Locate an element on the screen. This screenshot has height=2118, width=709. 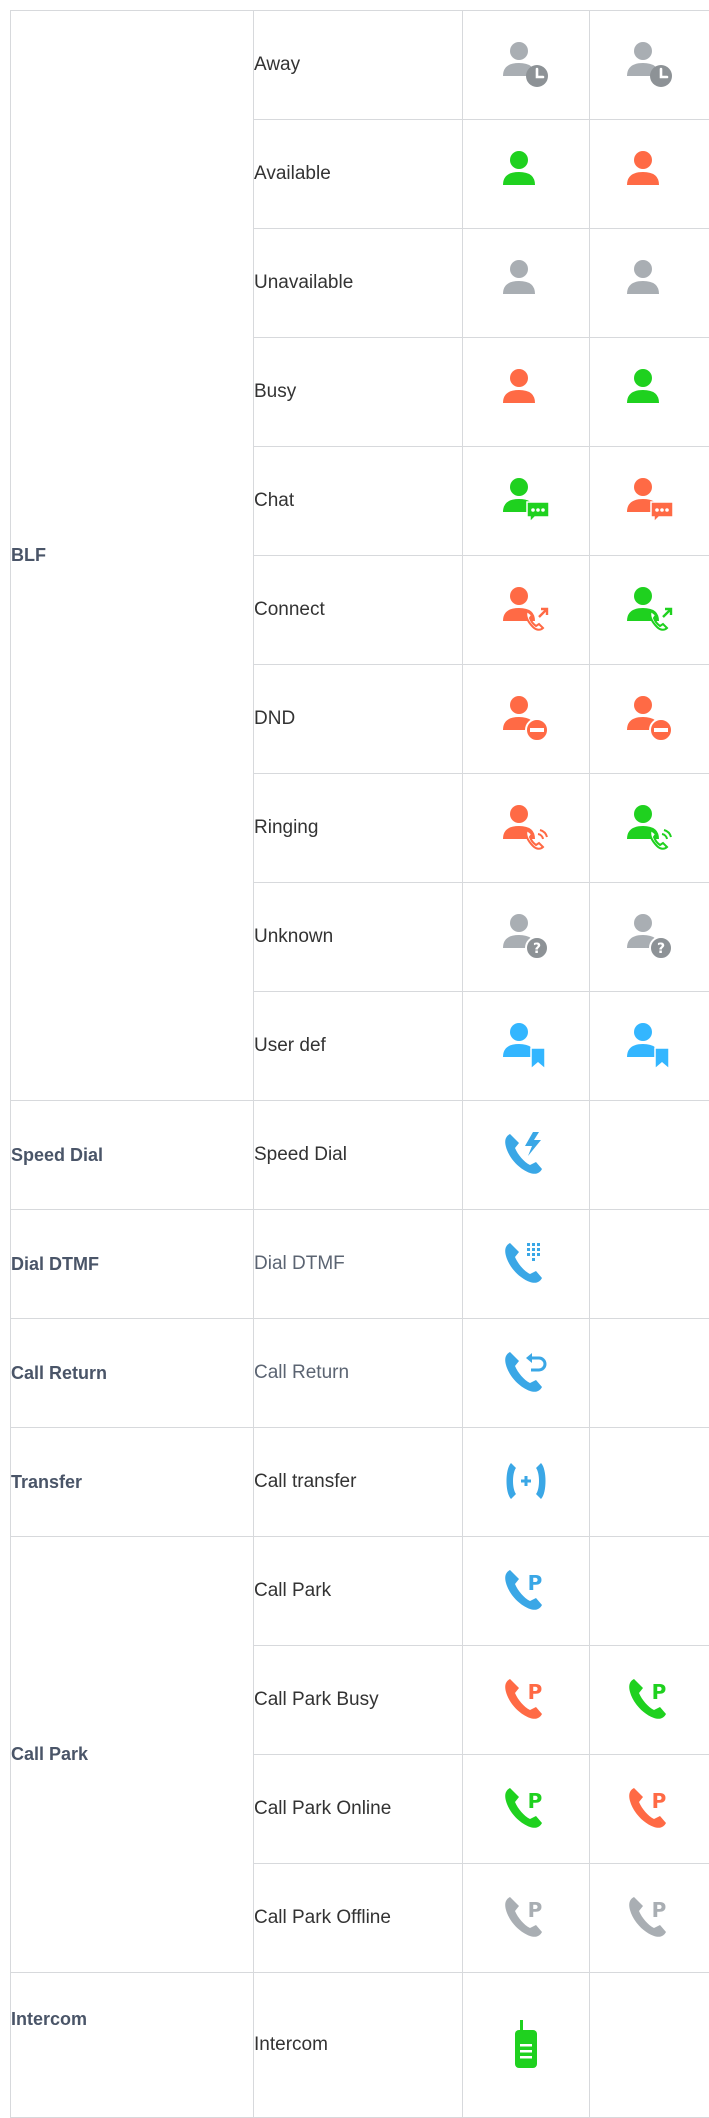
category-cell: Transfer is located at coordinates (132, 1482).